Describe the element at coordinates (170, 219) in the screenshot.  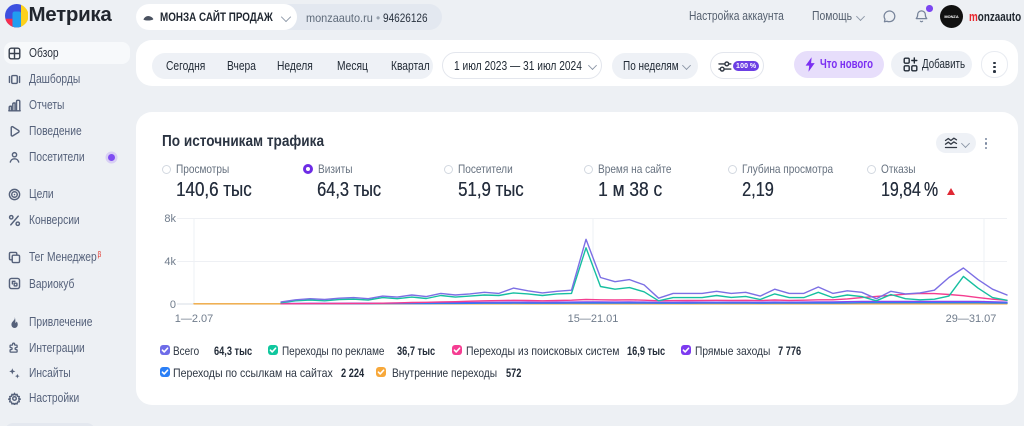
I see `svg-text: 8k` at that location.